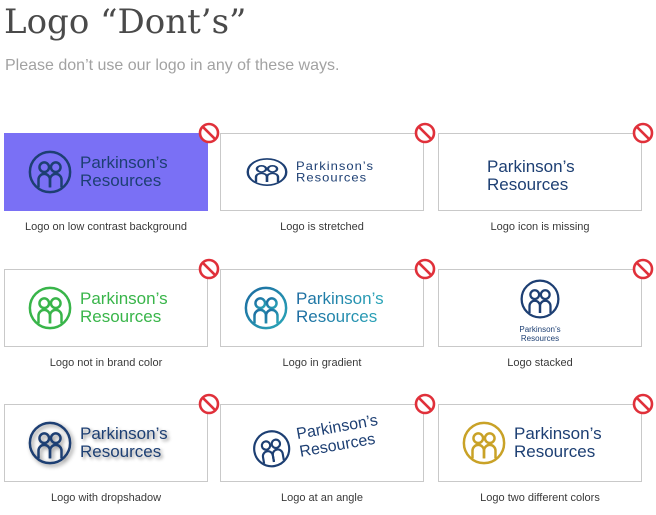 This screenshot has width=656, height=515. Describe the element at coordinates (540, 227) in the screenshot. I see `example-caption: Logo icon is missing` at that location.